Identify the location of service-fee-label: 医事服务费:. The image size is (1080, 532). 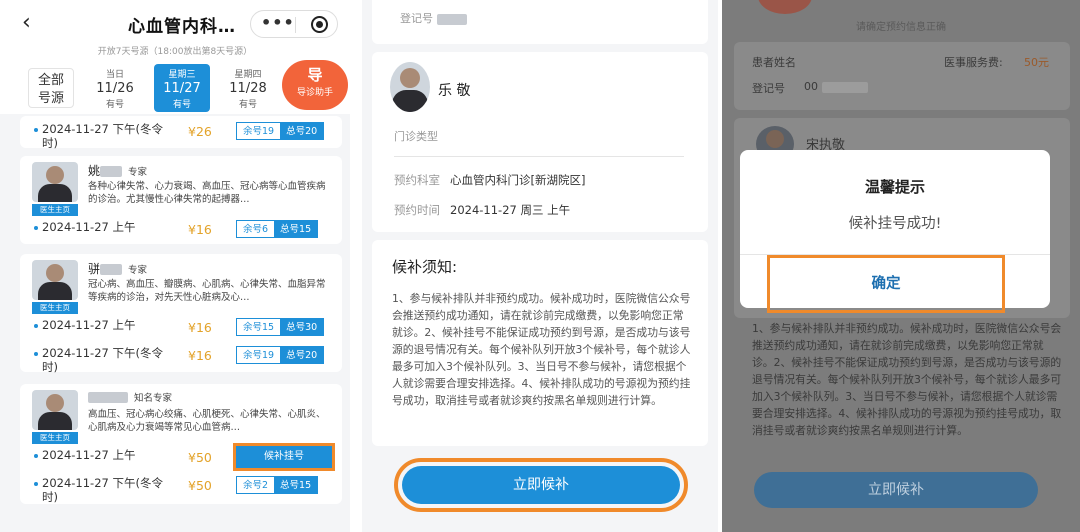
(973, 62).